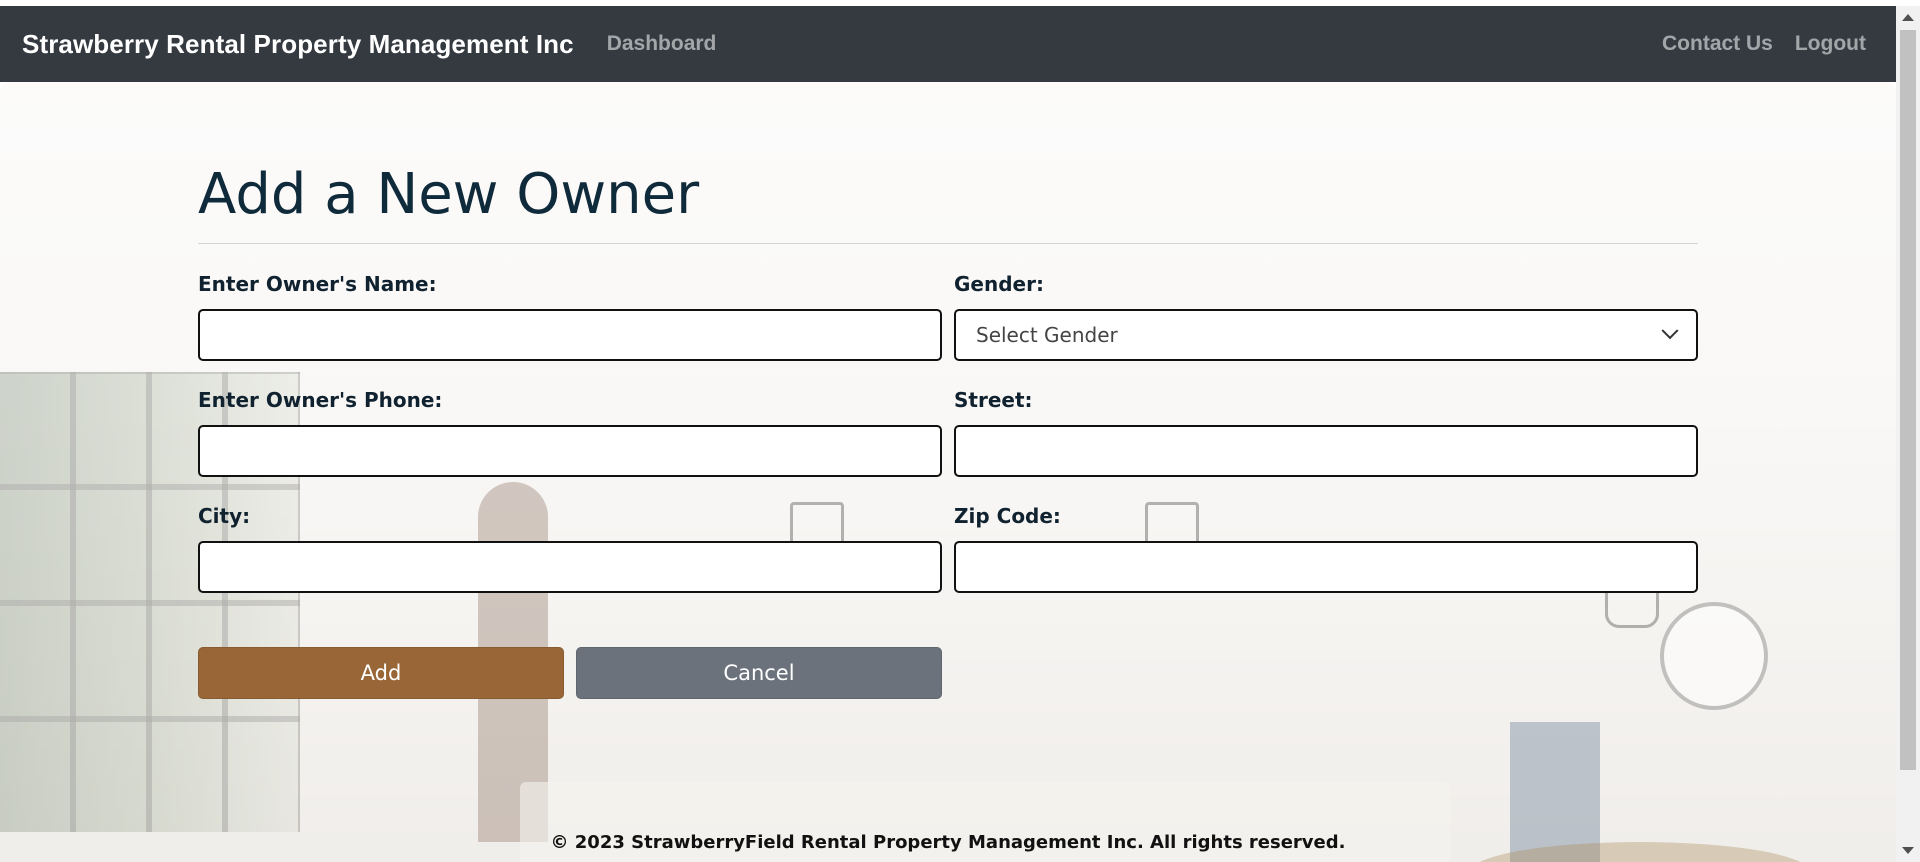 Image resolution: width=1920 pixels, height=862 pixels. I want to click on gender-label: Gender:, so click(999, 284).